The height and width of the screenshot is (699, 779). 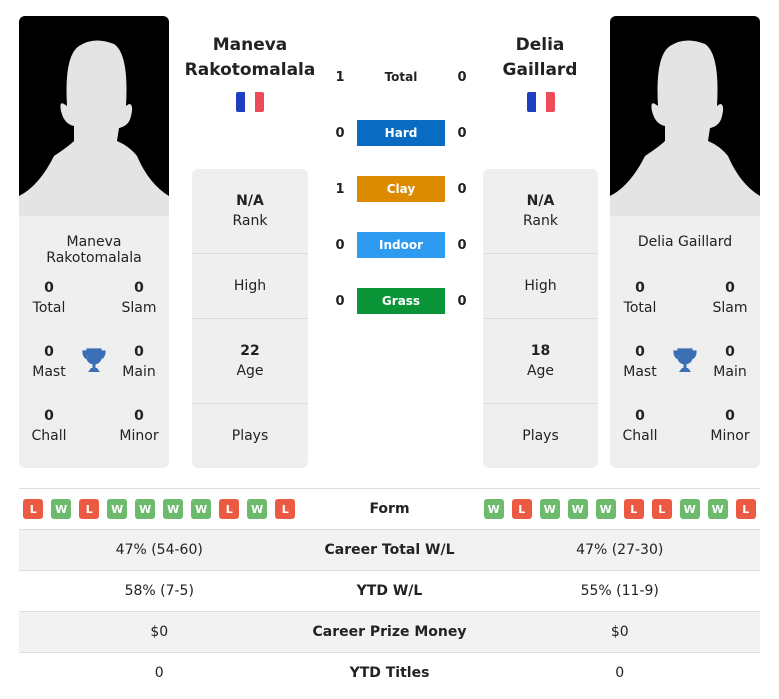 What do you see at coordinates (540, 58) in the screenshot?
I see `player2-name: Delia Gaillard` at bounding box center [540, 58].